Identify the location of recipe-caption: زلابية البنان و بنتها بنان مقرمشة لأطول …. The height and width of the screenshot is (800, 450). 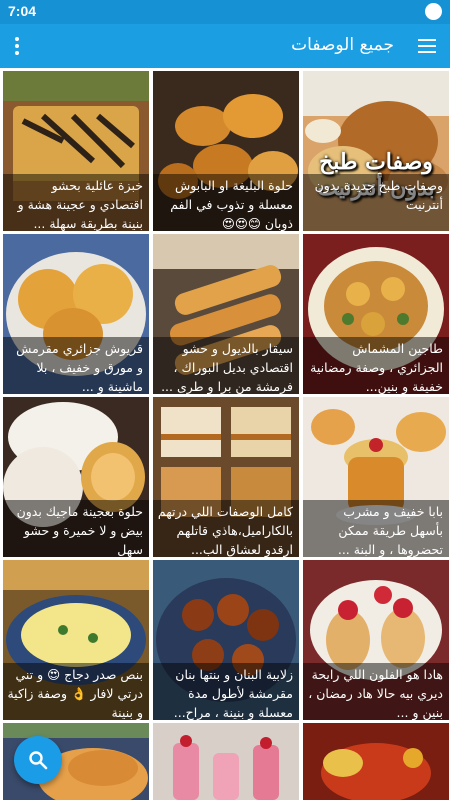
(226, 691).